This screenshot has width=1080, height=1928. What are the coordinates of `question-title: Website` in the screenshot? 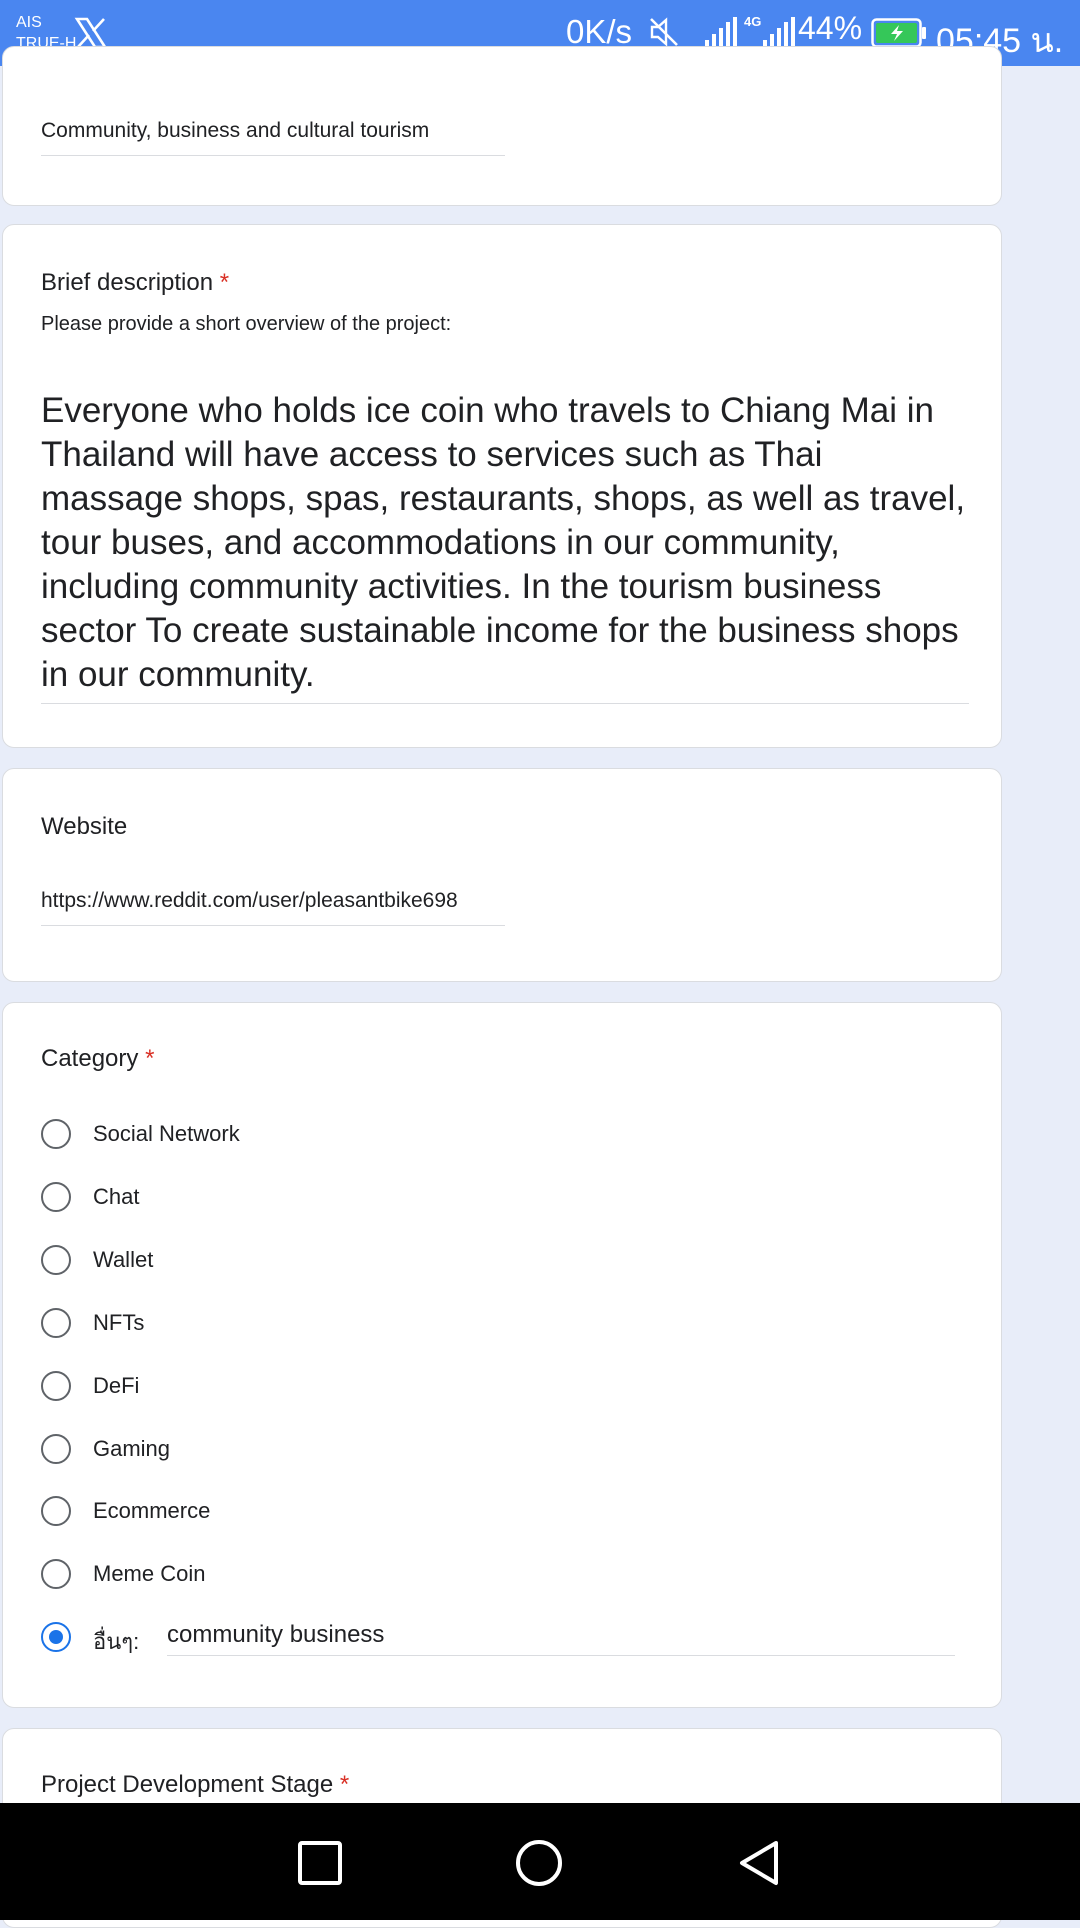 It's located at (84, 826).